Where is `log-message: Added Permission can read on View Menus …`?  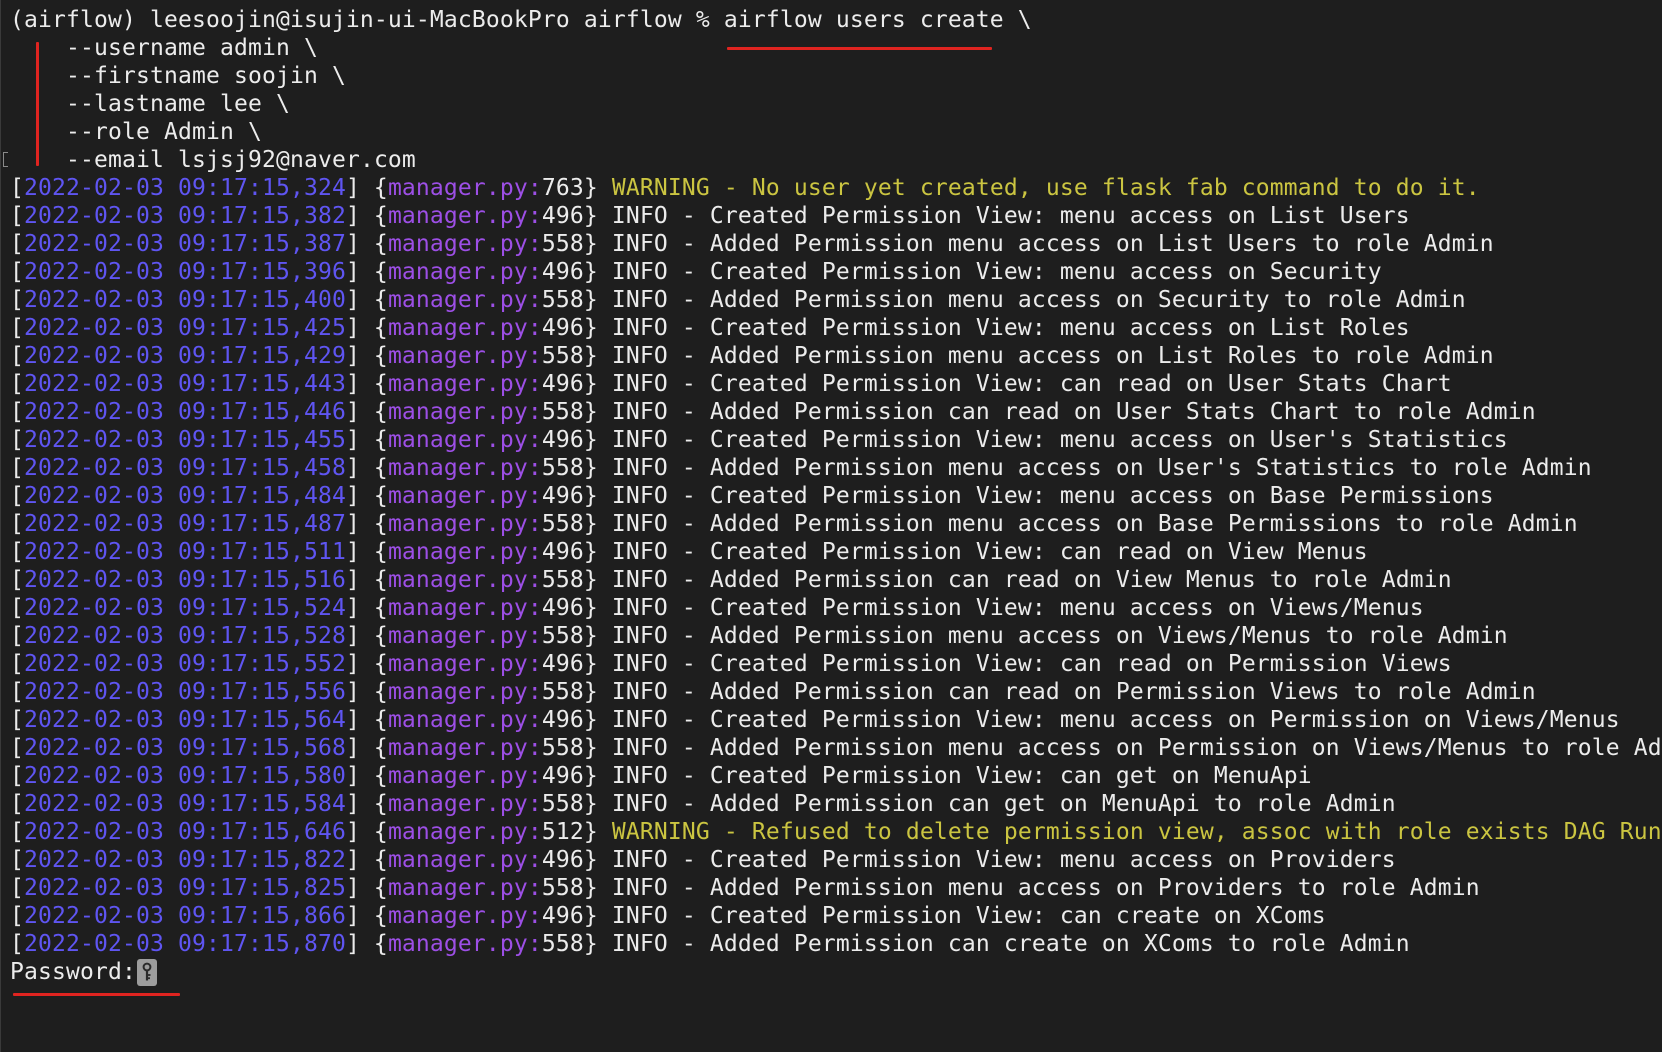 log-message: Added Permission can read on View Menus … is located at coordinates (1080, 580).